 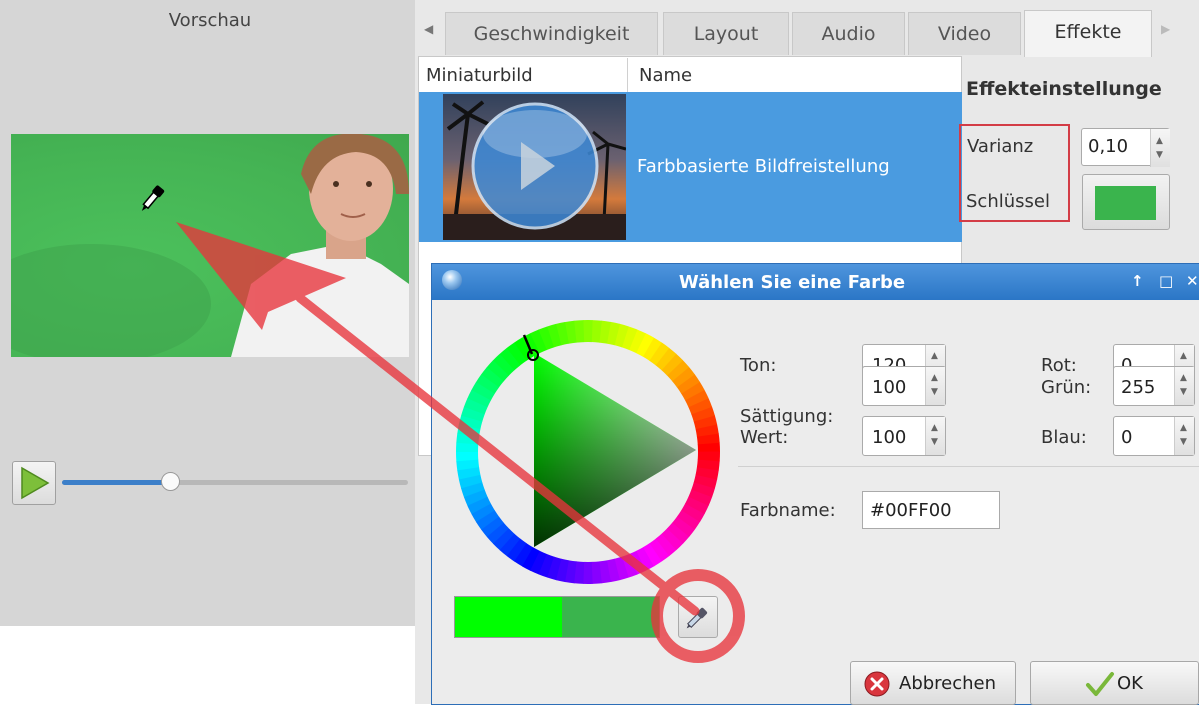 I want to click on form-divider, so click(x=968, y=466).